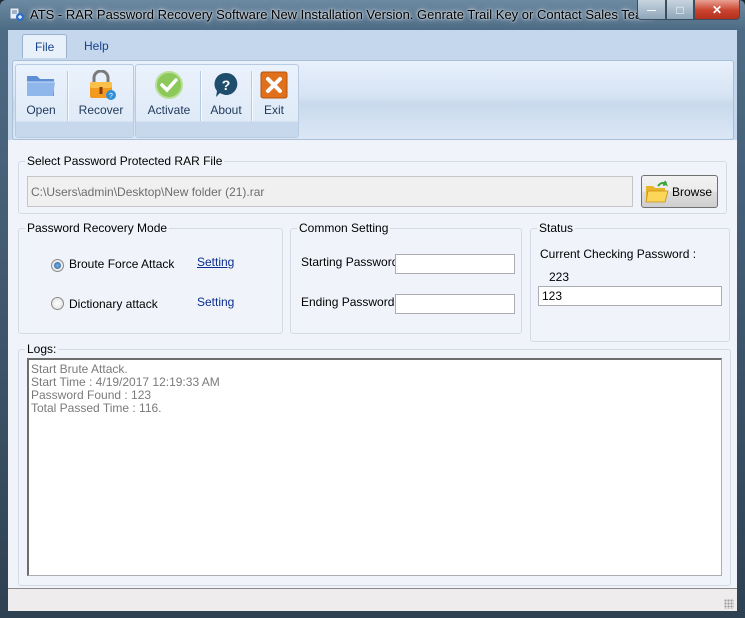 This screenshot has height=618, width=745. I want to click on help-icon: ?, so click(226, 84).